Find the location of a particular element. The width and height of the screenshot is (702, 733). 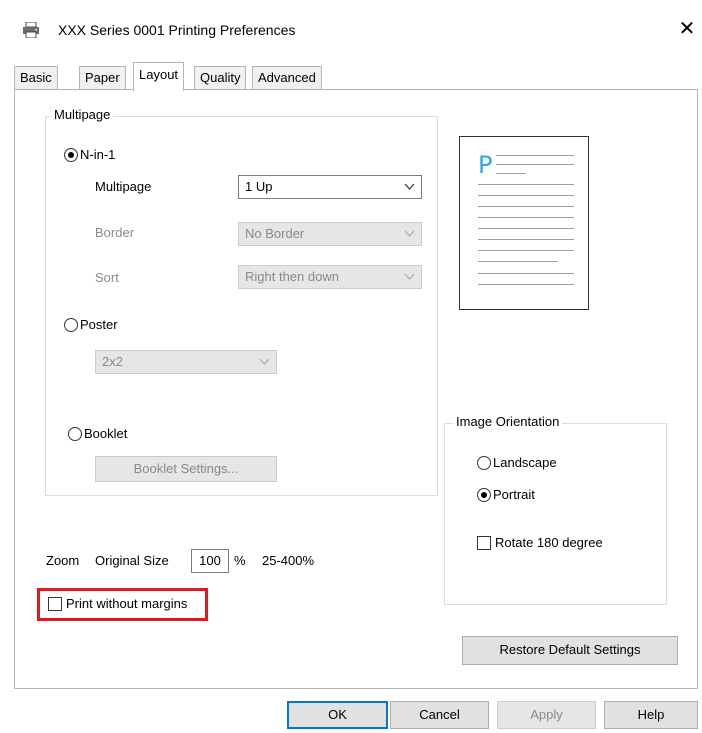

tab-paper: Paper is located at coordinates (102, 78).